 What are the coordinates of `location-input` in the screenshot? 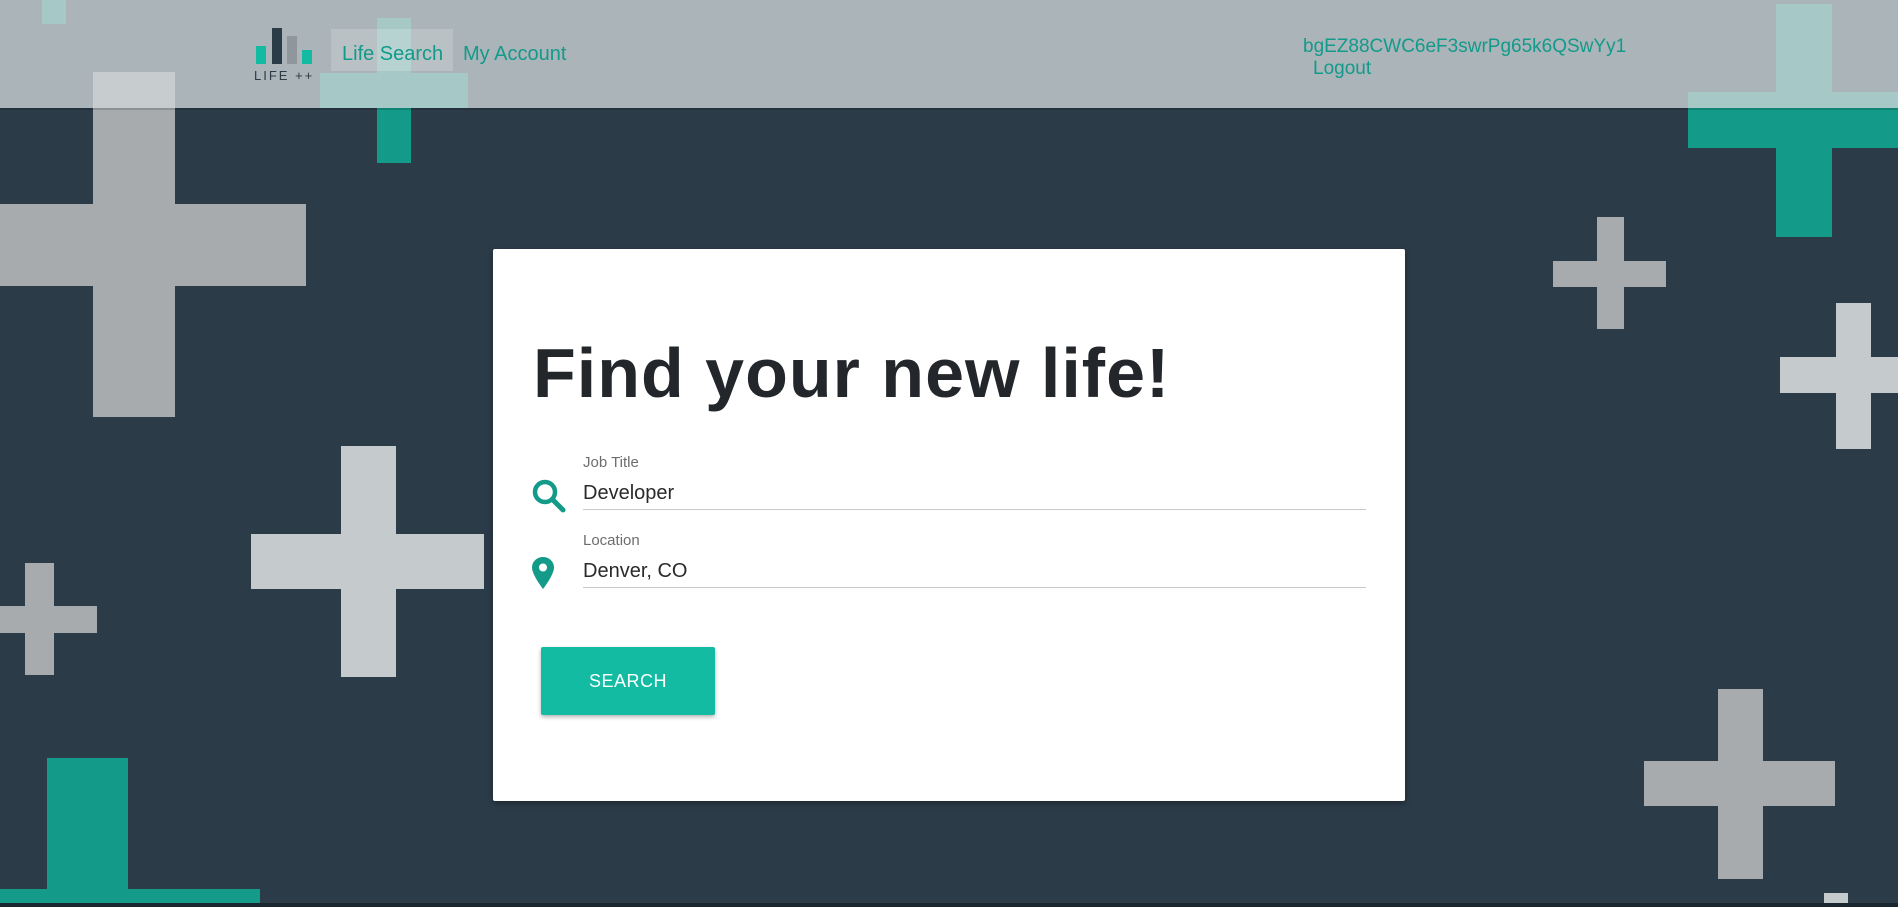 It's located at (974, 571).